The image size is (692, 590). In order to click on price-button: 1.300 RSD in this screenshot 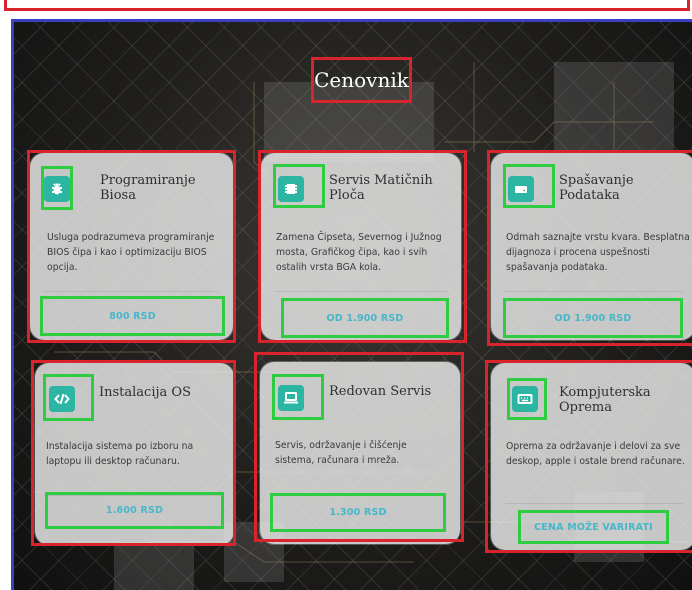, I will do `click(358, 512)`.